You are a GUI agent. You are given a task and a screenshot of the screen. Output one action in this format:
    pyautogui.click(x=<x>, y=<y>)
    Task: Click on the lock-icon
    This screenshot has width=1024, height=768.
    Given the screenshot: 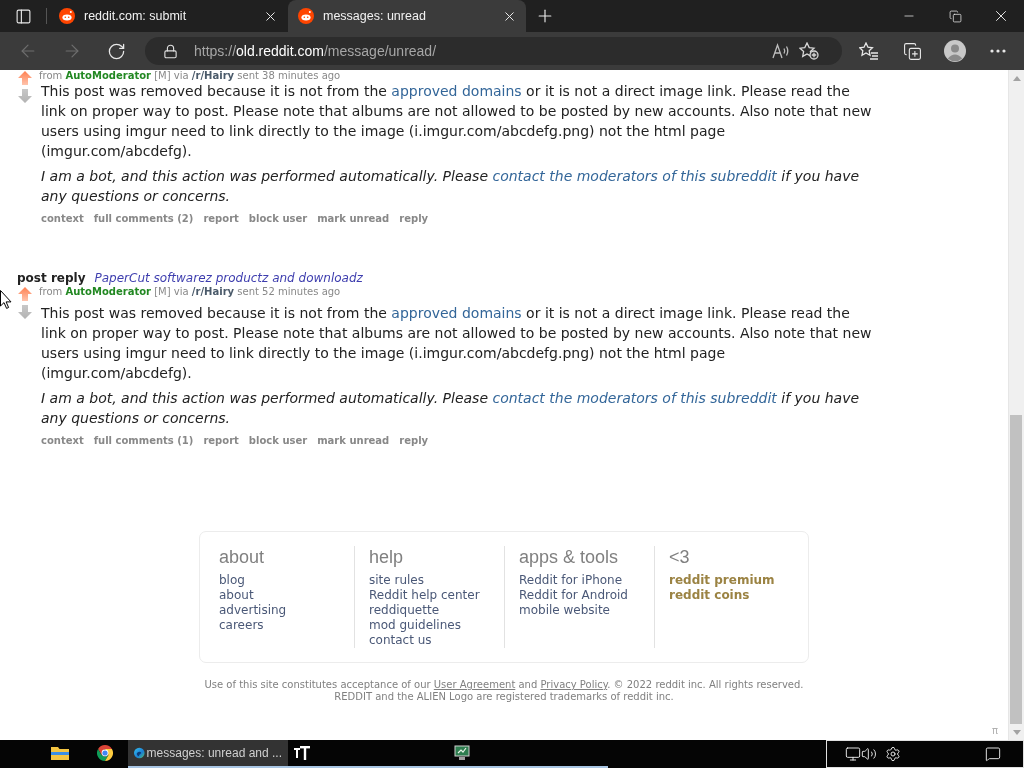 What is the action you would take?
    pyautogui.click(x=170, y=51)
    